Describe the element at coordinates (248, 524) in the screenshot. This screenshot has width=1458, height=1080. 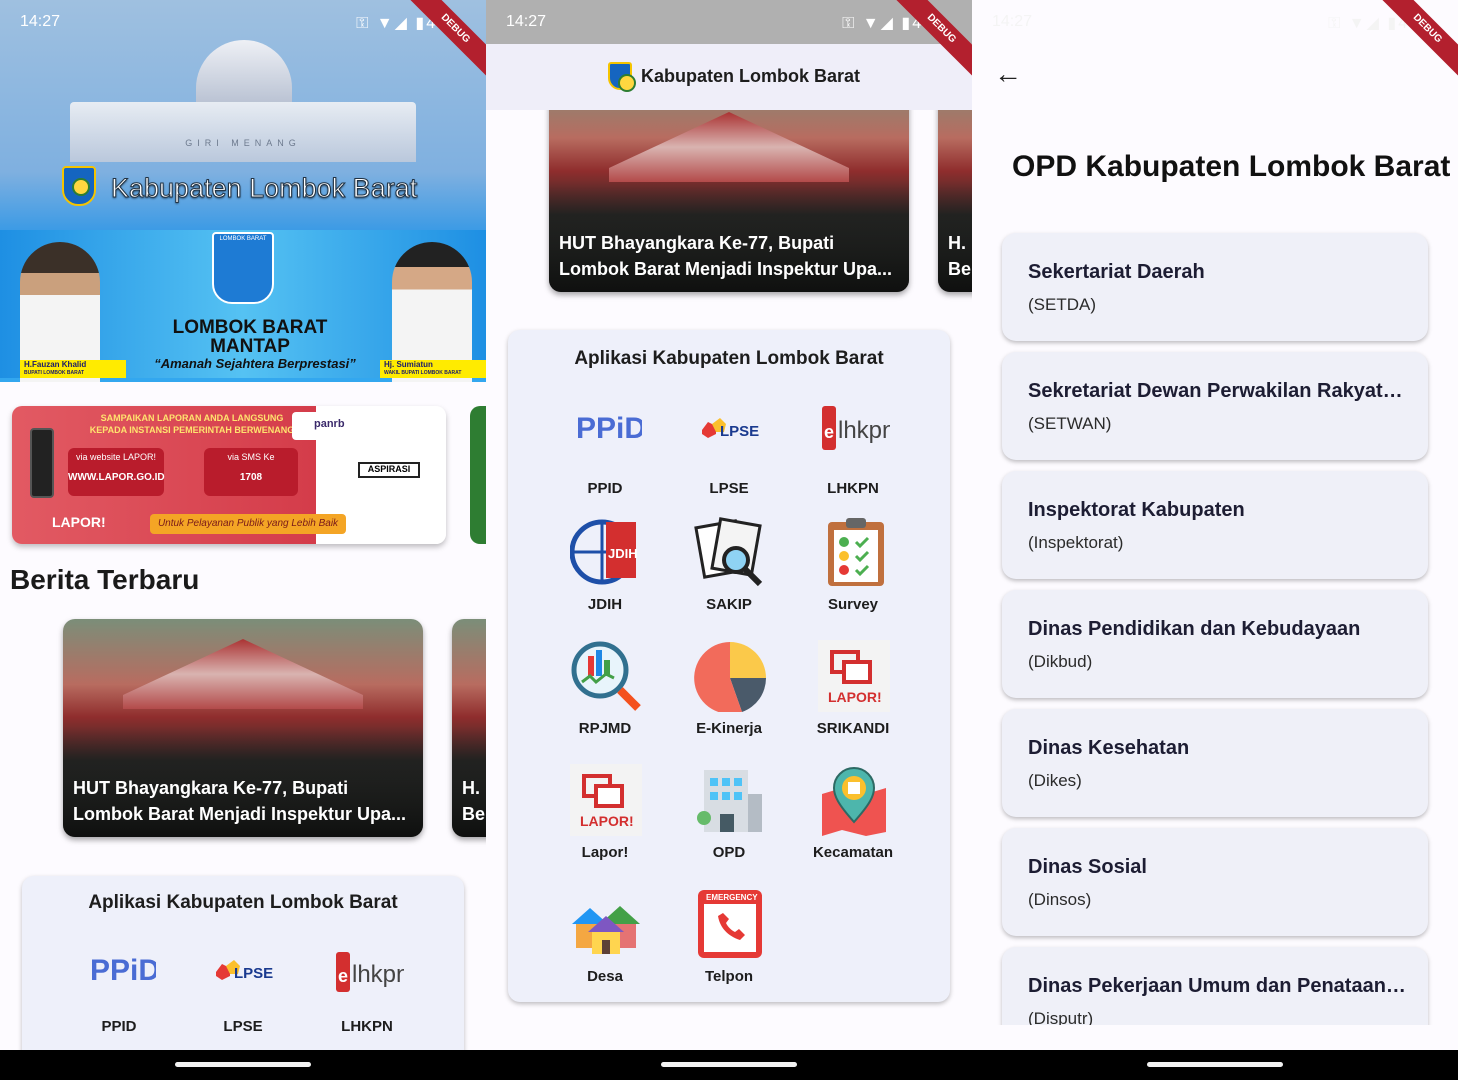
I see `lapor-tagline: Untuk Pelayanan Publik yang Lebih Baik` at that location.